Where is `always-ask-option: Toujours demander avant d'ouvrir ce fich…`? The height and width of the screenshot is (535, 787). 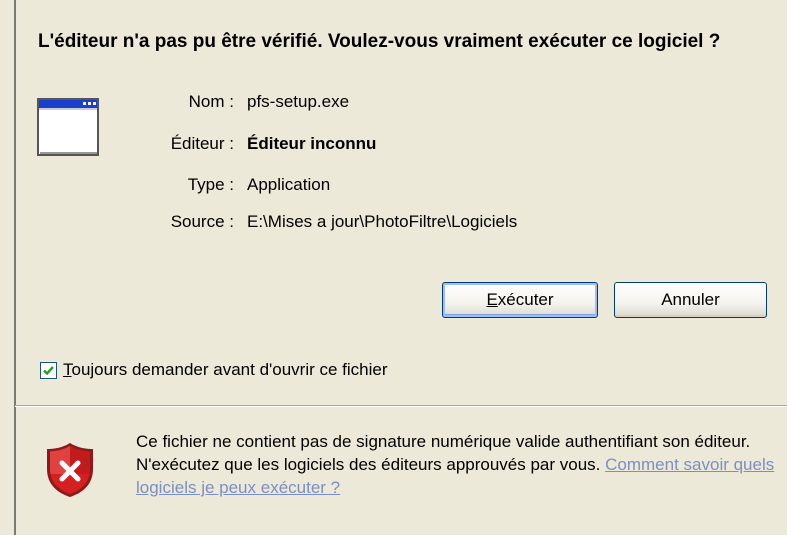 always-ask-option: Toujours demander avant d'ouvrir ce fich… is located at coordinates (214, 370).